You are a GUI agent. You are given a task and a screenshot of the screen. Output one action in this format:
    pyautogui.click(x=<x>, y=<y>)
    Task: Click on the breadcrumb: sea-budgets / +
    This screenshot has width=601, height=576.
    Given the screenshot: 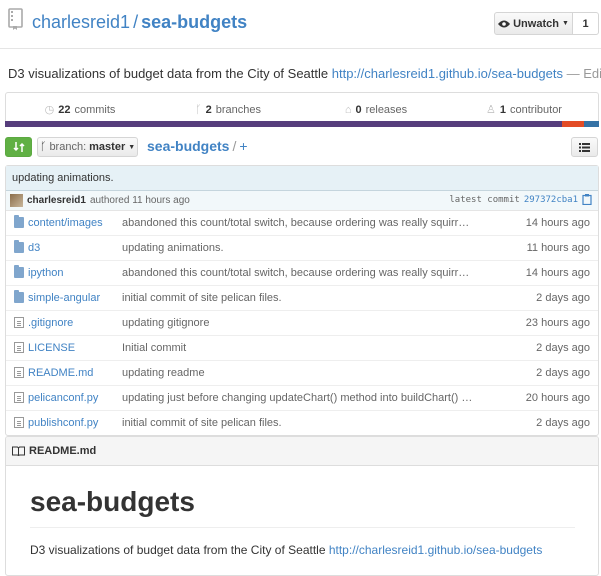 What is the action you would take?
    pyautogui.click(x=197, y=146)
    